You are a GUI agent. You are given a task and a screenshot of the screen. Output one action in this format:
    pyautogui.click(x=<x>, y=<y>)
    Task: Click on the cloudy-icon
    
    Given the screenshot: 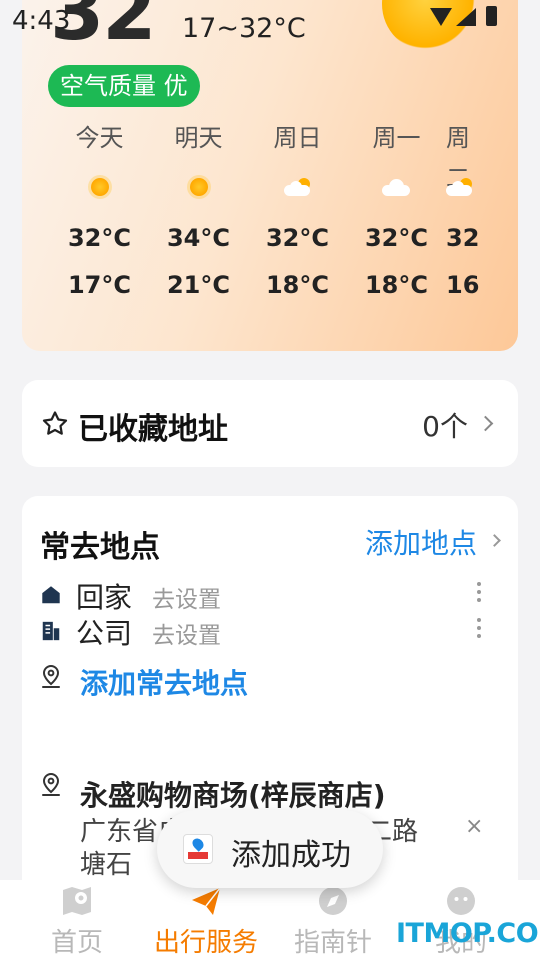 What is the action you would take?
    pyautogui.click(x=396, y=187)
    